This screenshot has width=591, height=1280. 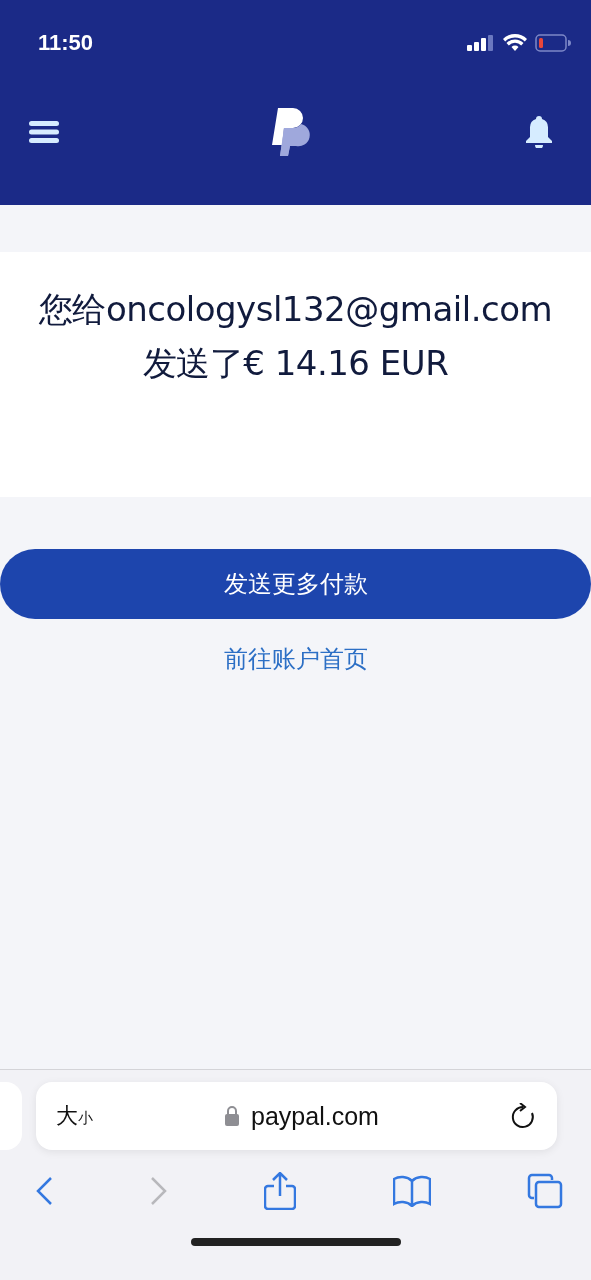 What do you see at coordinates (44, 131) in the screenshot?
I see `menu-icon` at bounding box center [44, 131].